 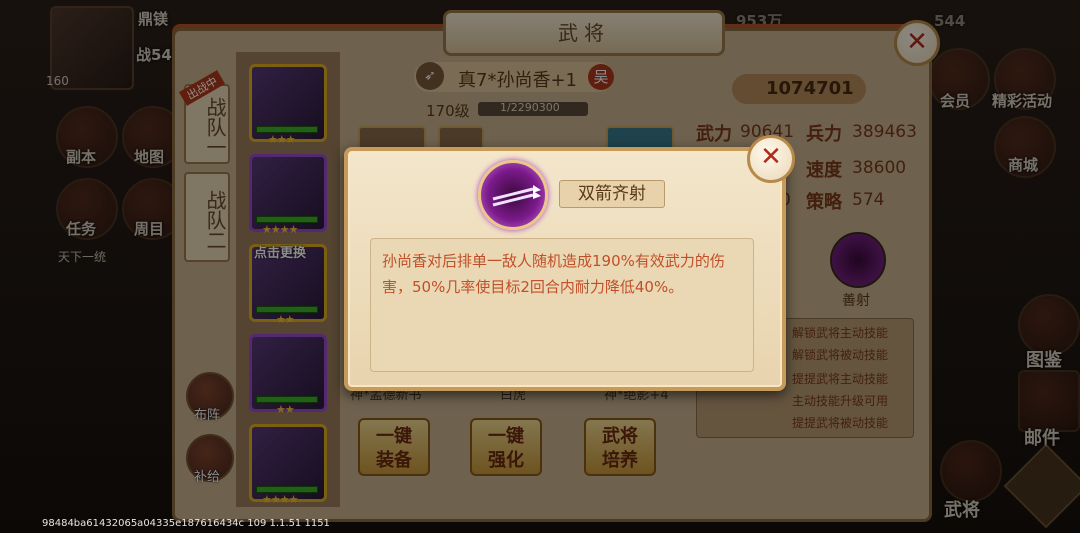 I want to click on arrow-skill-icon, so click(x=513, y=195).